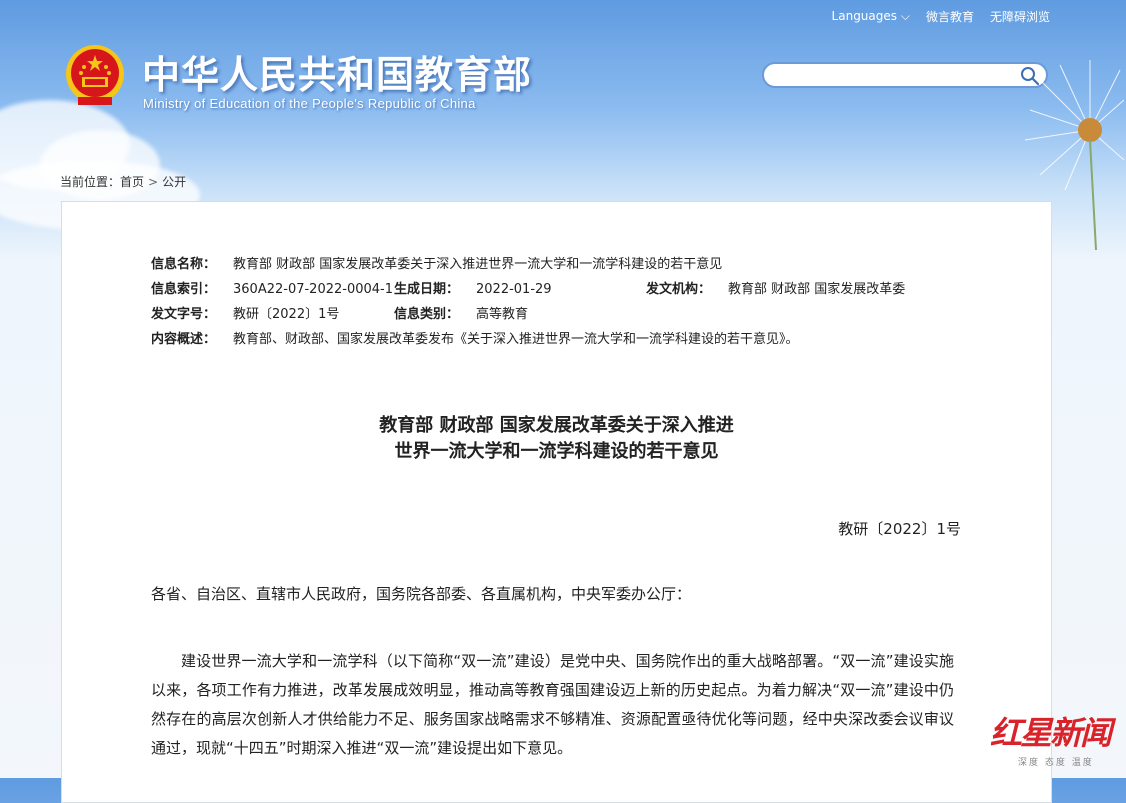 The image size is (1126, 803). What do you see at coordinates (817, 289) in the screenshot?
I see `meta-org-value: 教育部 财政部 国家发展改革委` at bounding box center [817, 289].